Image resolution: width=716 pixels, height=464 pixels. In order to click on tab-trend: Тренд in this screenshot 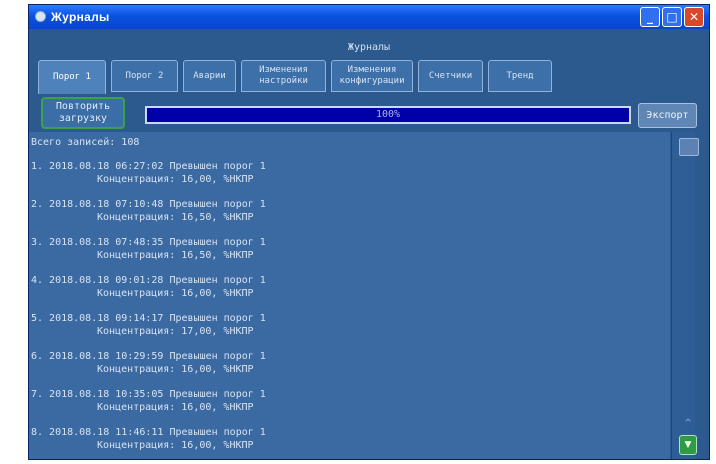, I will do `click(520, 76)`.